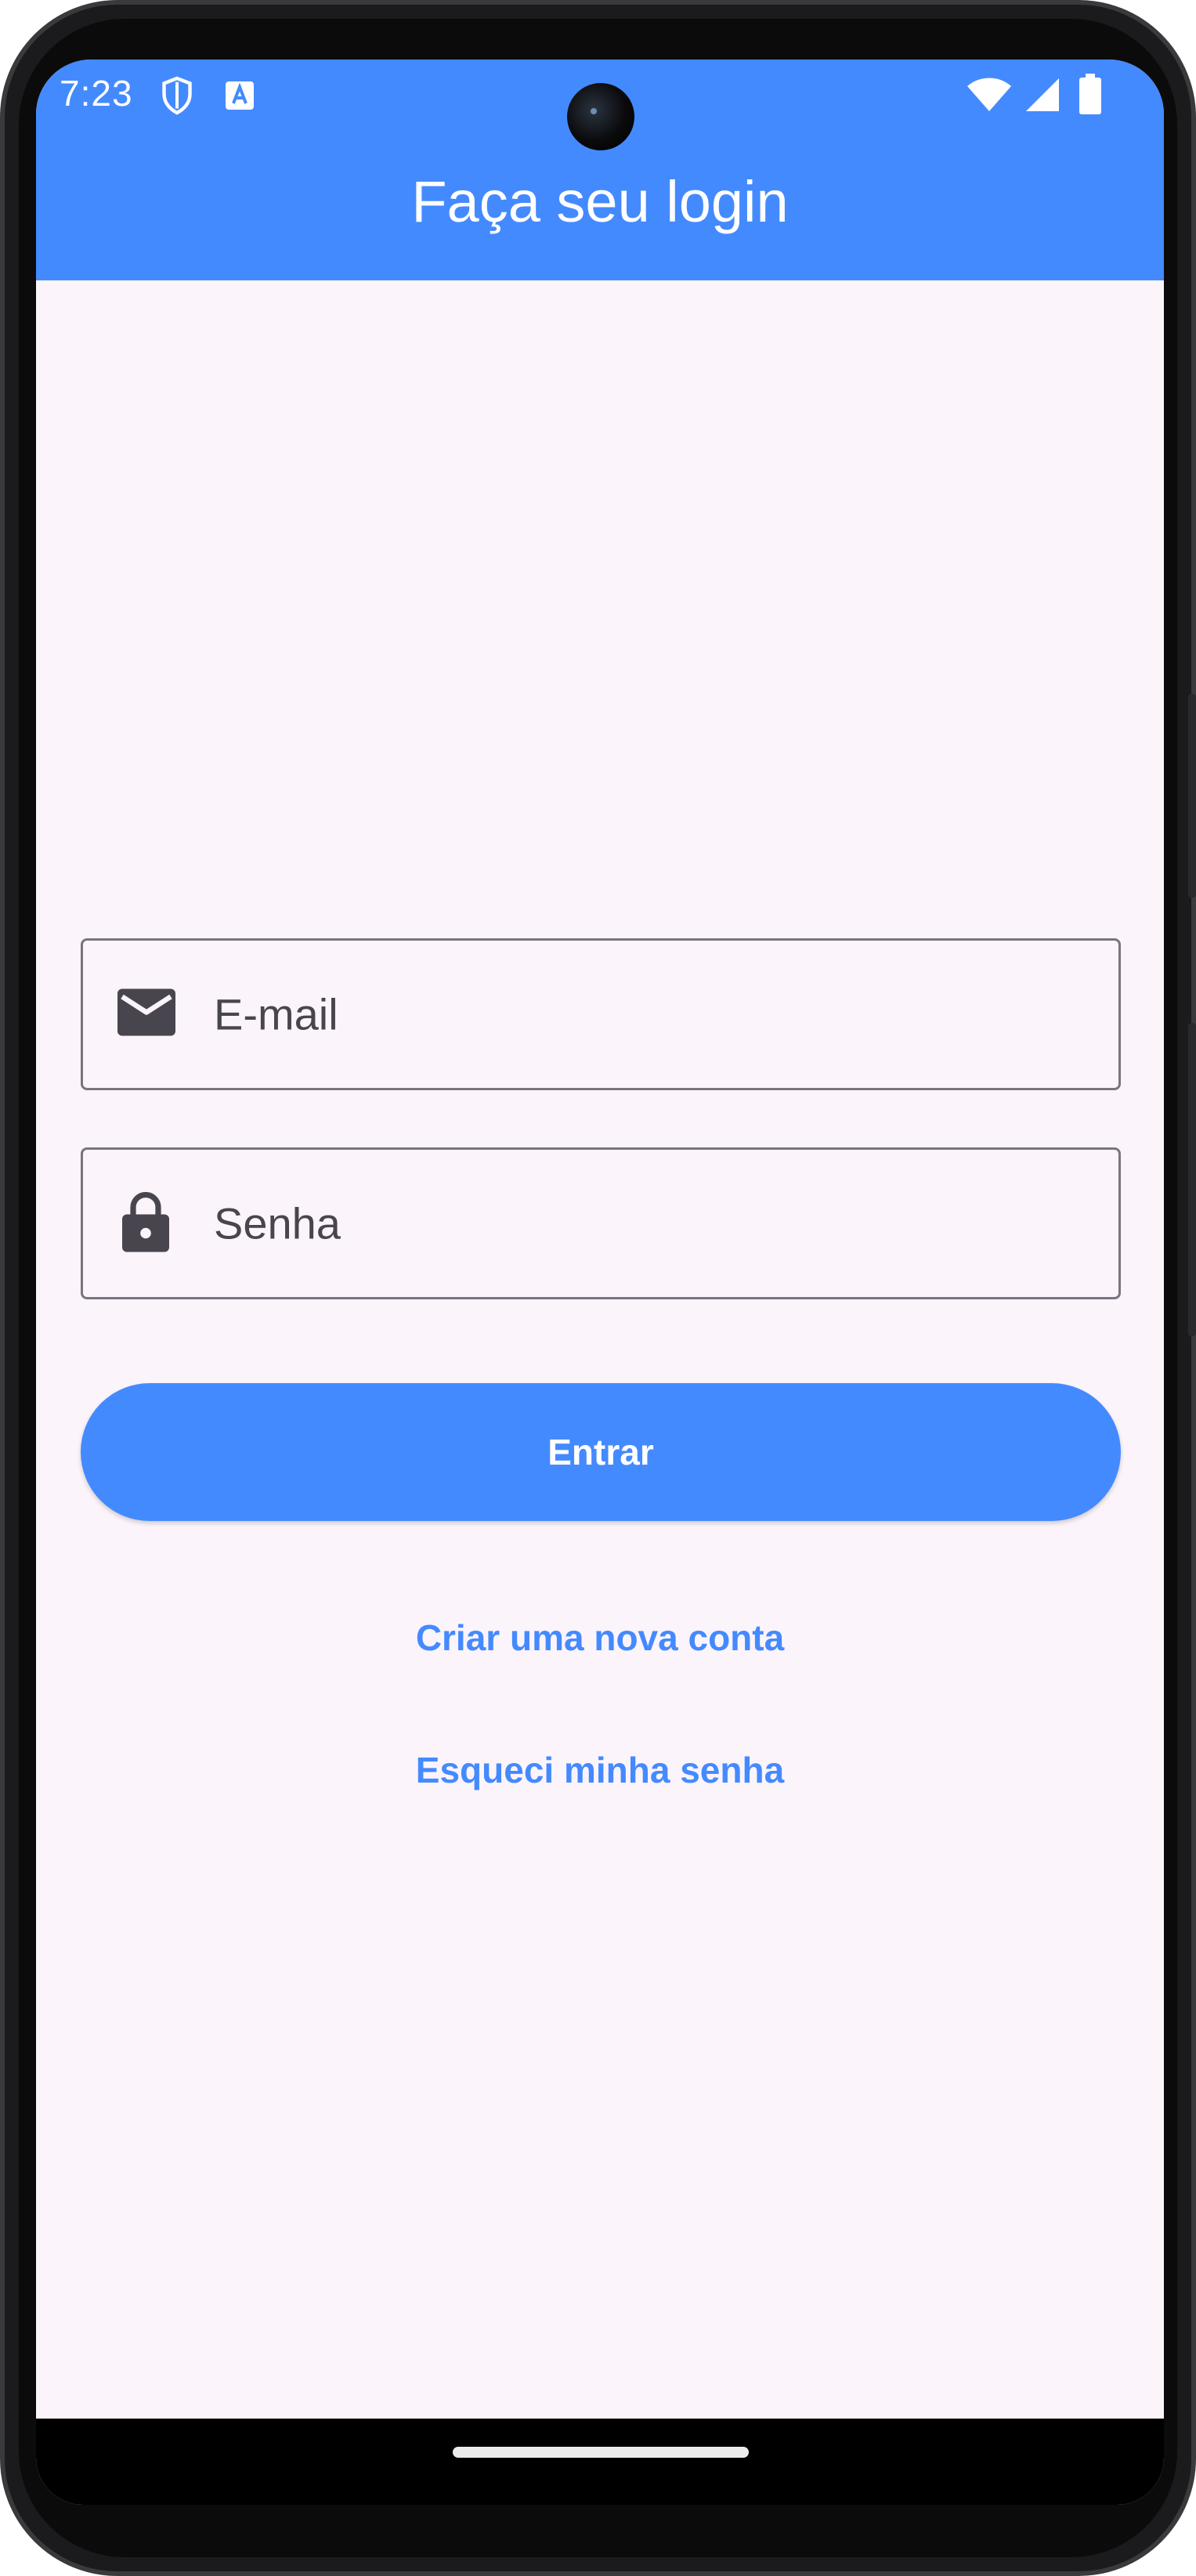  What do you see at coordinates (600, 2462) in the screenshot?
I see `system-nav-bar` at bounding box center [600, 2462].